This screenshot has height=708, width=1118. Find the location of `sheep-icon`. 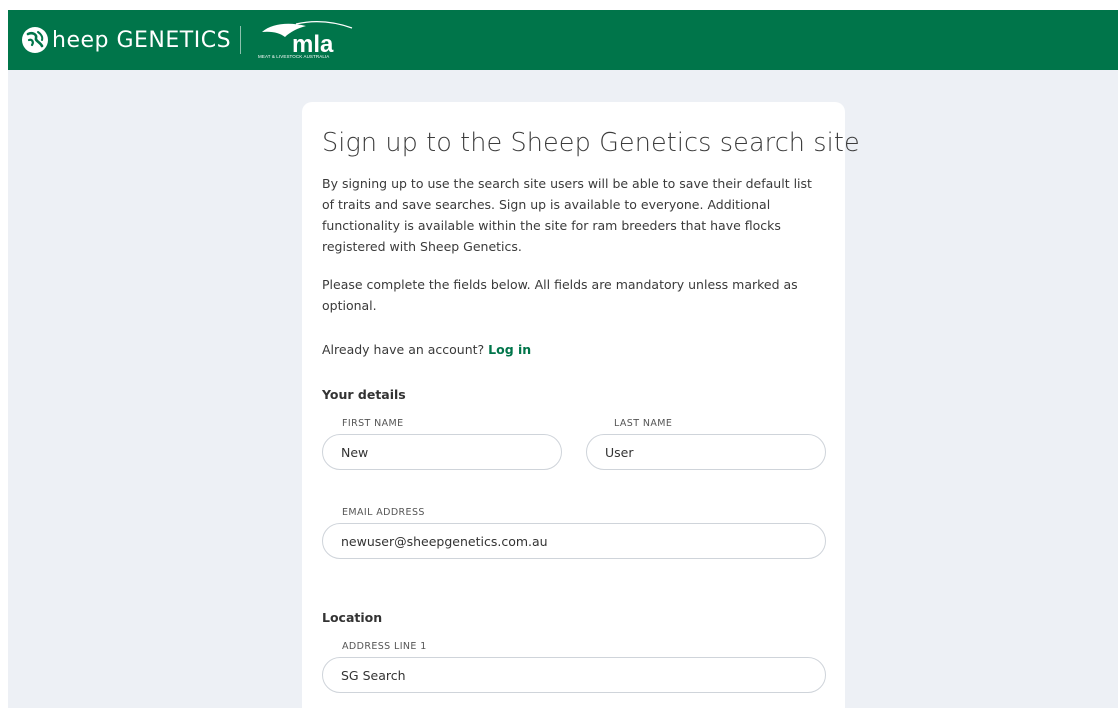

sheep-icon is located at coordinates (35, 40).